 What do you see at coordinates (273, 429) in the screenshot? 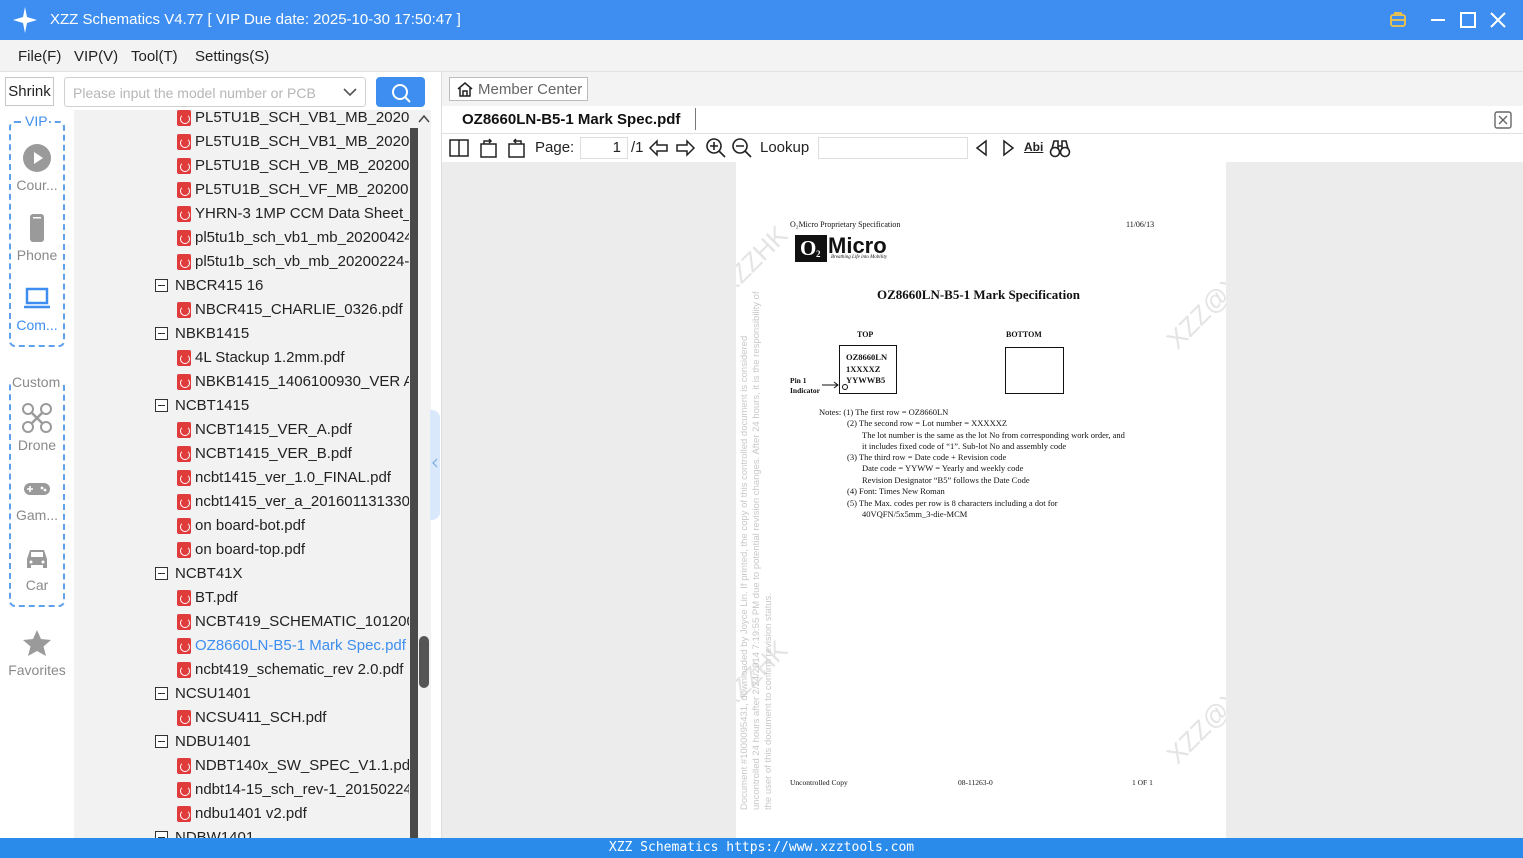
I see `tree-file-label: NCBT1415_VER_A.pdf` at bounding box center [273, 429].